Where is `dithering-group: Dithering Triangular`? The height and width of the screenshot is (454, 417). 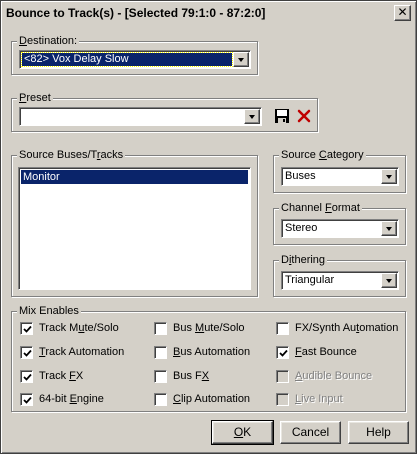
dithering-group: Dithering Triangular is located at coordinates (339, 275).